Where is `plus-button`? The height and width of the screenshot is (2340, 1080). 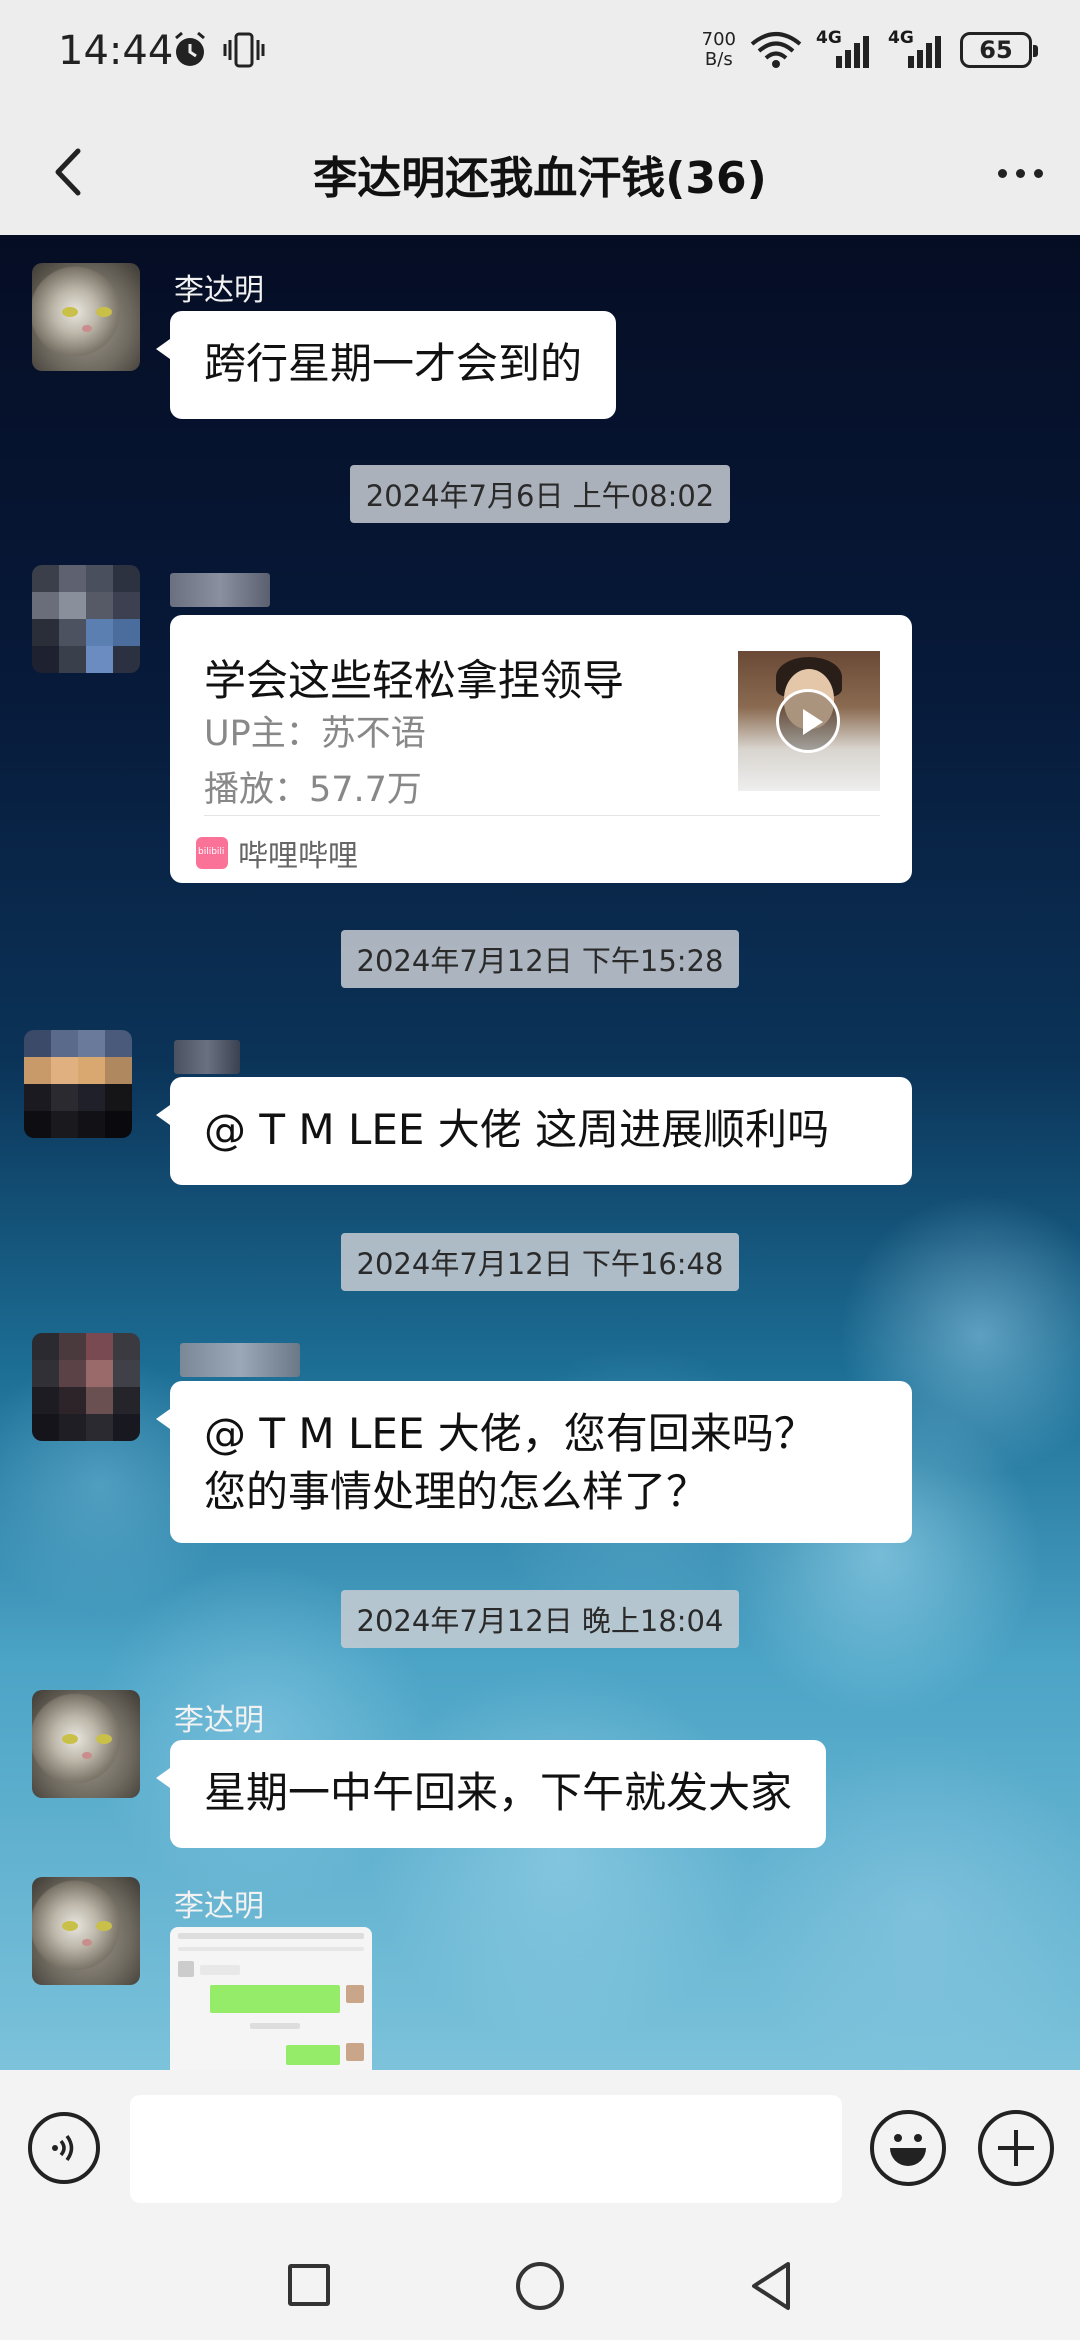 plus-button is located at coordinates (1016, 2148).